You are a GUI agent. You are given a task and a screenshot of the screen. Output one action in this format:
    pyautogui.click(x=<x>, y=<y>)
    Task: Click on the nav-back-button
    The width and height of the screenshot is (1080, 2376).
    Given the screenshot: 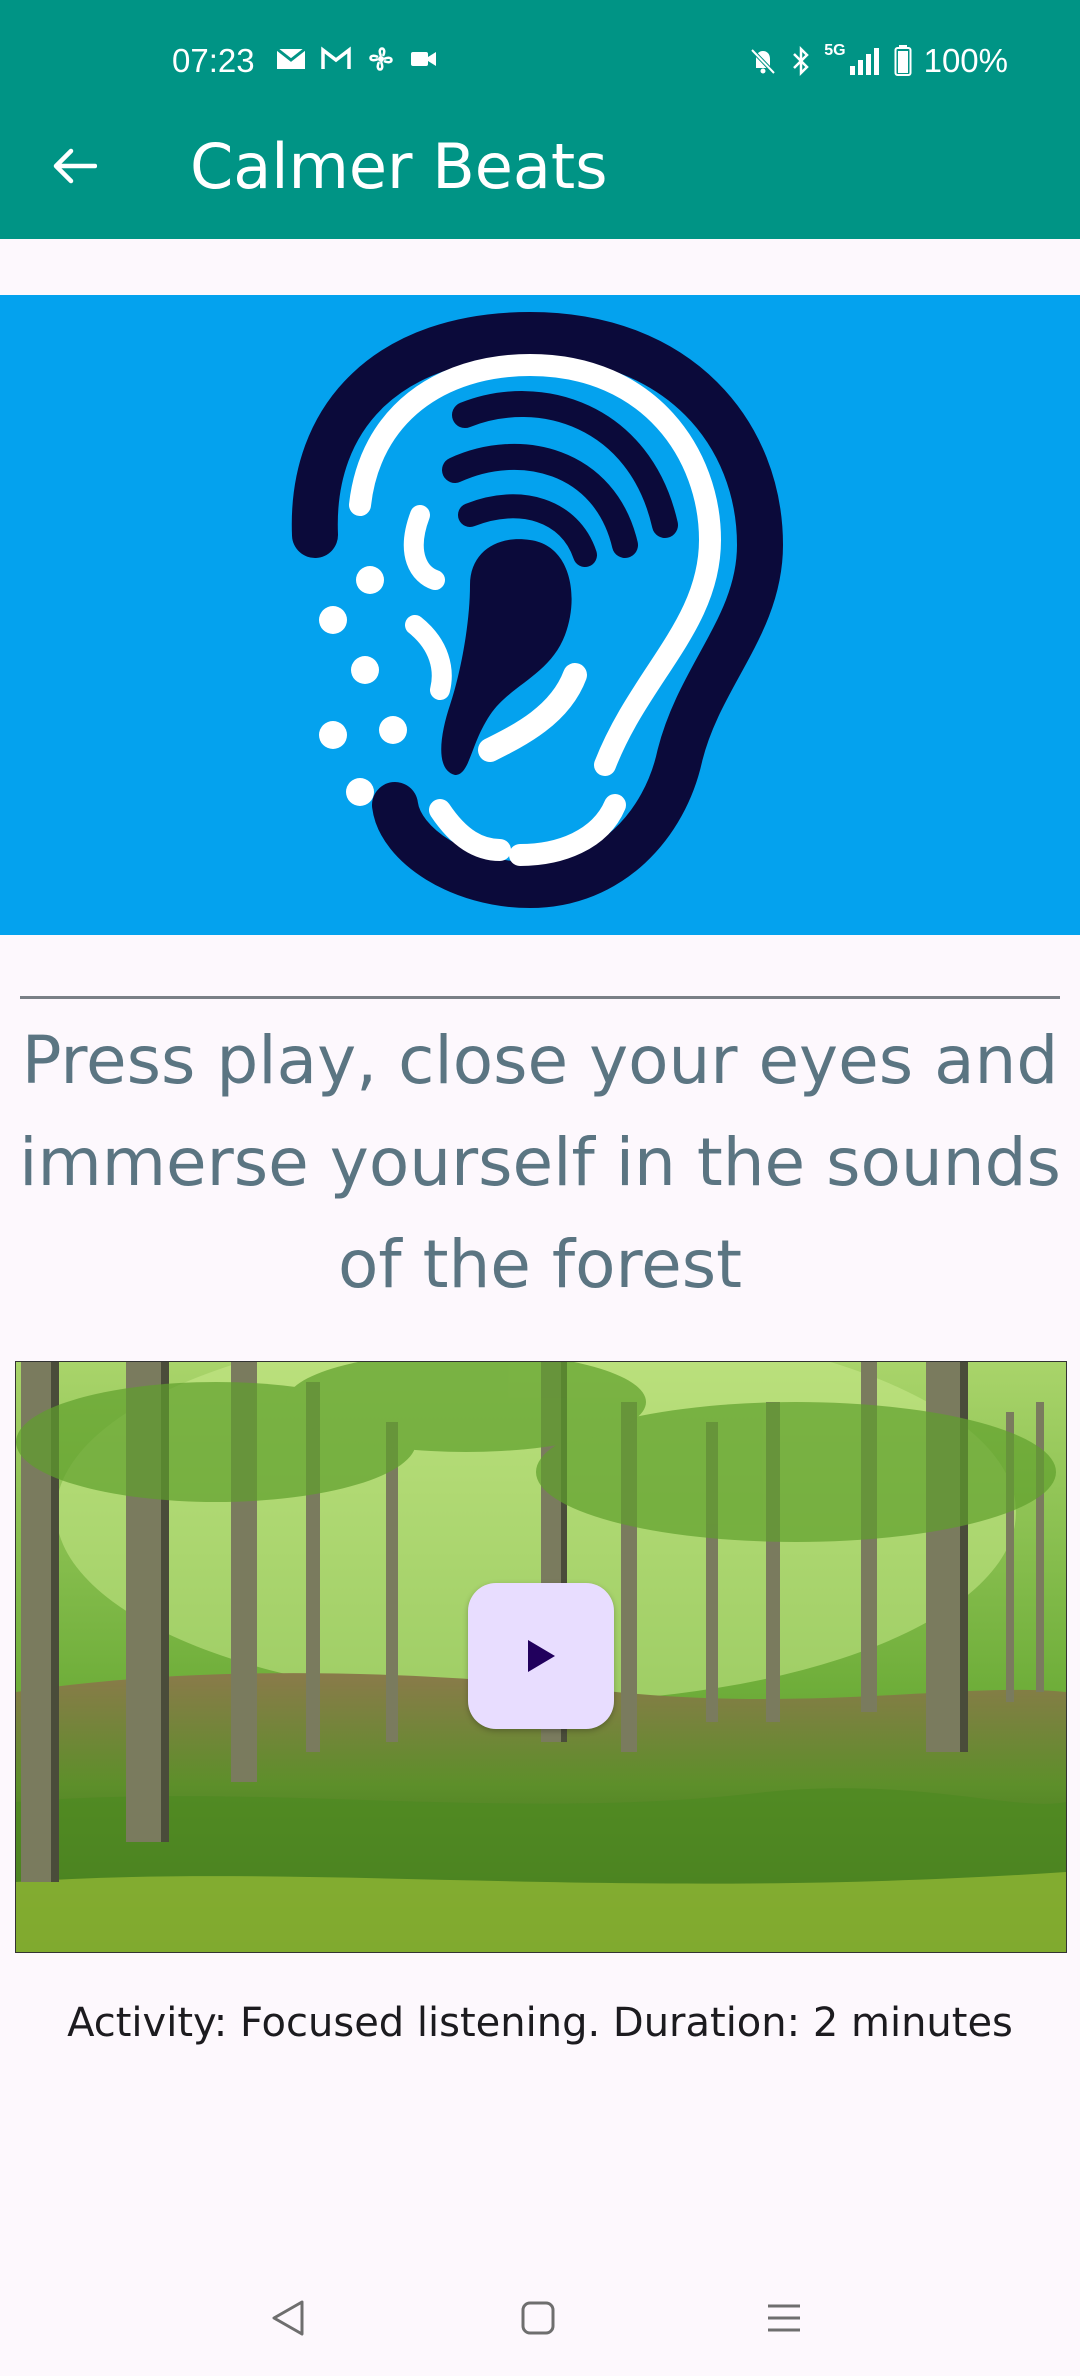 What is the action you would take?
    pyautogui.click(x=288, y=2318)
    